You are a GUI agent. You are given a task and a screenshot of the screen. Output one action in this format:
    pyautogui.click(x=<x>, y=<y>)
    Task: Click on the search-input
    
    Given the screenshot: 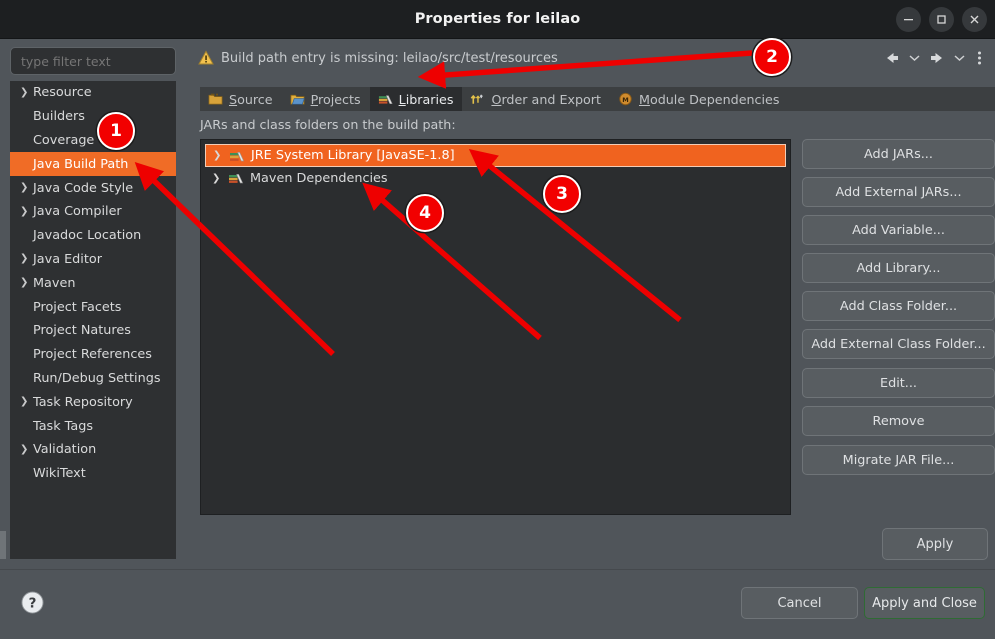 What is the action you would take?
    pyautogui.click(x=93, y=61)
    